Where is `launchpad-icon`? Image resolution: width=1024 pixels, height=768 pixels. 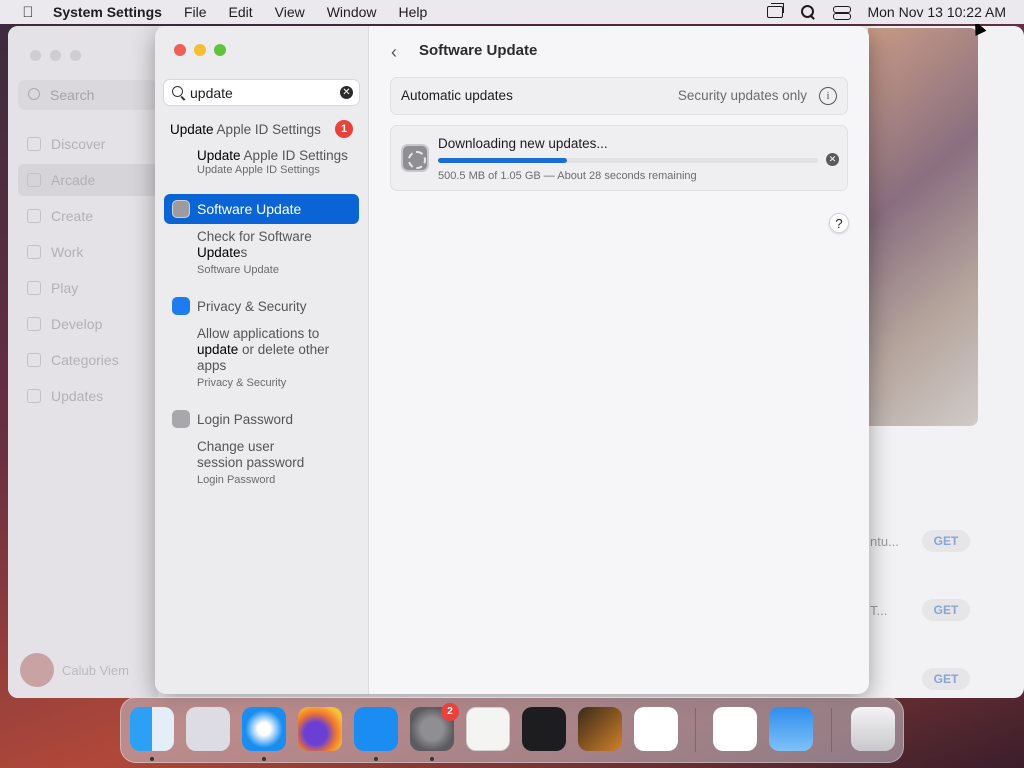
launchpad-icon is located at coordinates (208, 729).